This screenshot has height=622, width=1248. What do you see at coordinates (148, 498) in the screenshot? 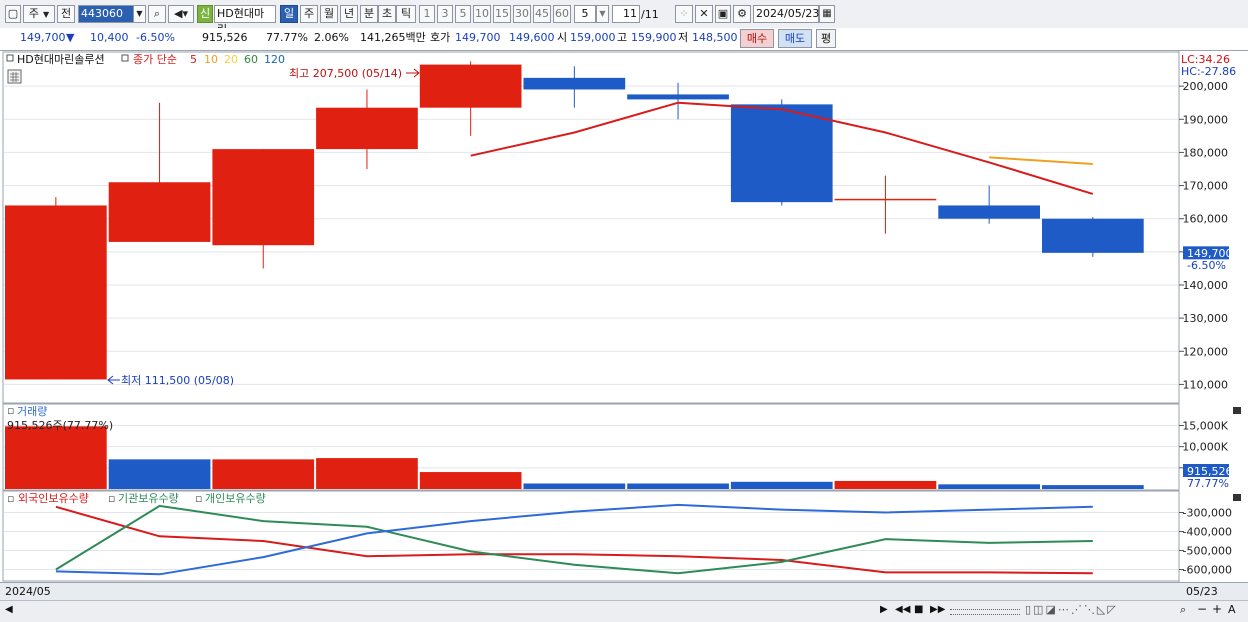
I see `legend-institution: 기관보유수량` at bounding box center [148, 498].